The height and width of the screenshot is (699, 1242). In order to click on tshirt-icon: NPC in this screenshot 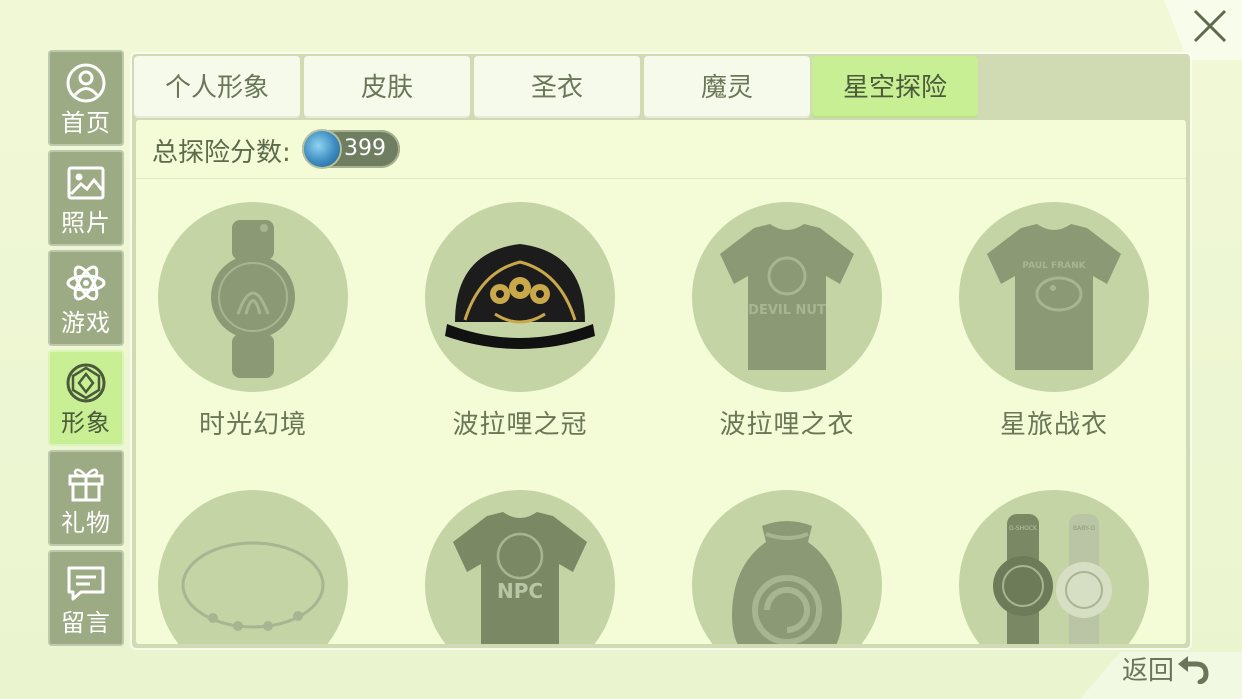, I will do `click(520, 578)`.